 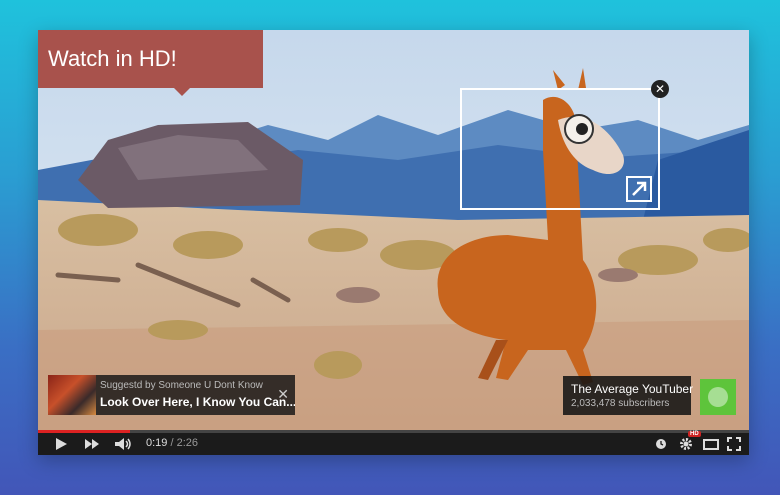 I want to click on close-icon: ✕, so click(x=283, y=394).